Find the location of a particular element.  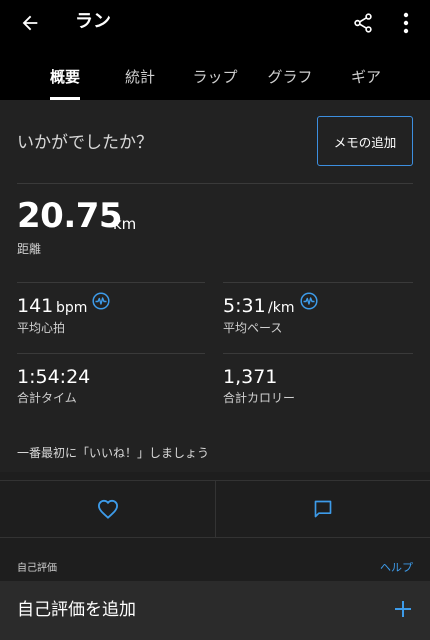

back-button is located at coordinates (30, 23).